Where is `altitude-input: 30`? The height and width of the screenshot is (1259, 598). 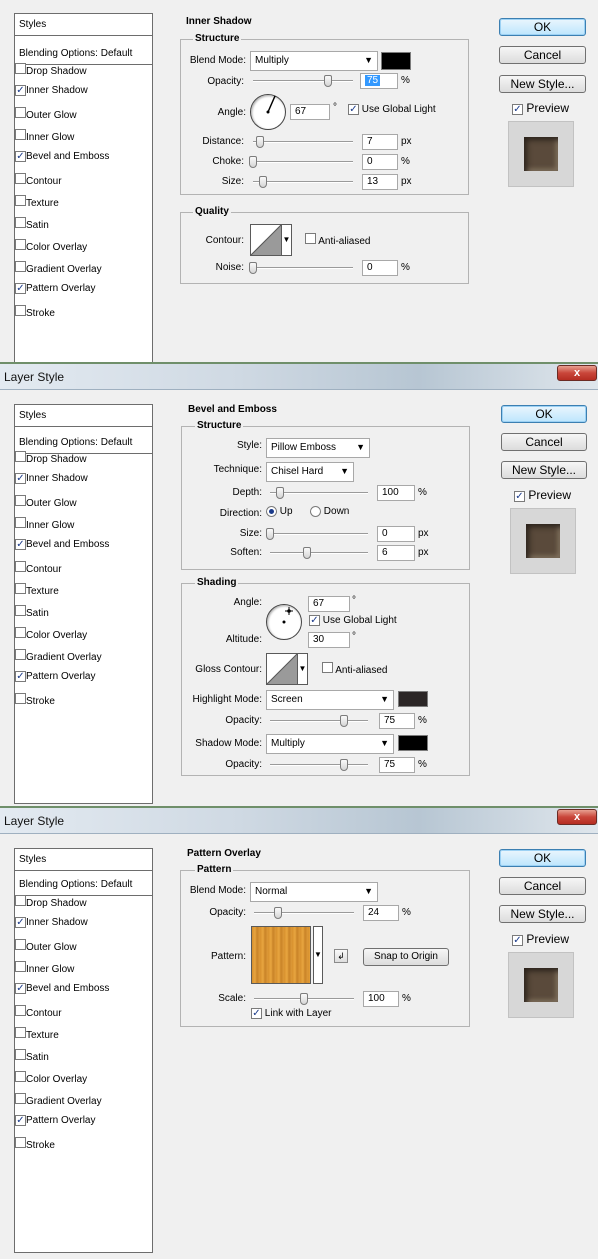 altitude-input: 30 is located at coordinates (329, 640).